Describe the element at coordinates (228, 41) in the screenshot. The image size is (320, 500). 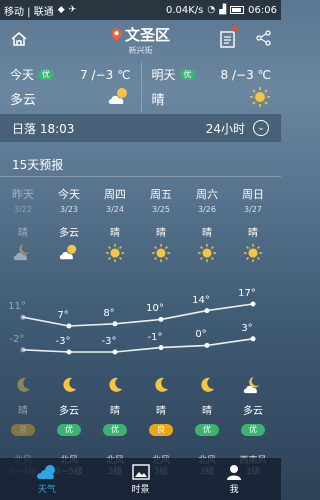
I see `news-icon` at that location.